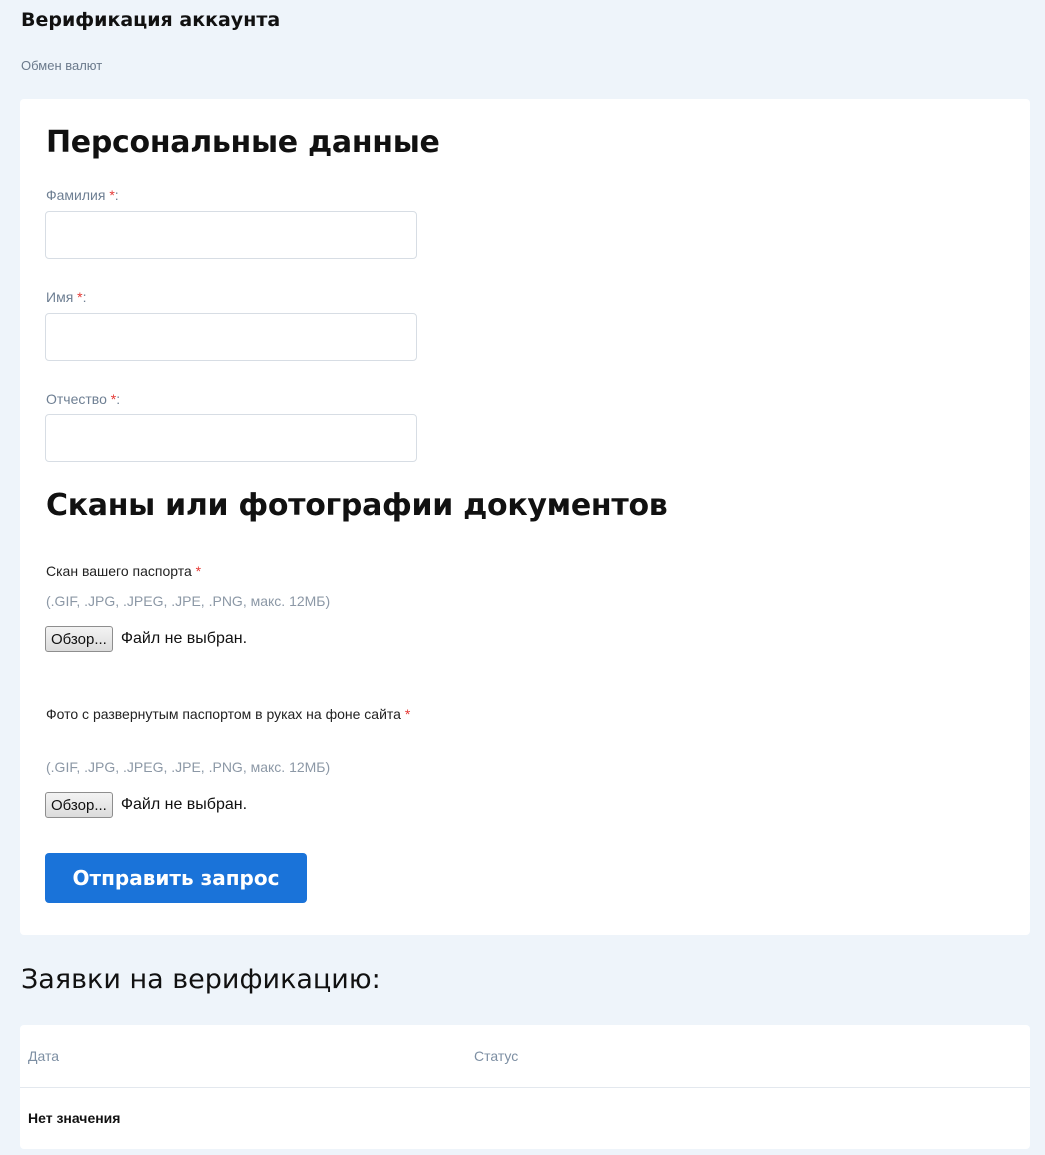 The image size is (1045, 1155). I want to click on passport-scan-file-input: Обзор... Файл не выбран., so click(146, 639).